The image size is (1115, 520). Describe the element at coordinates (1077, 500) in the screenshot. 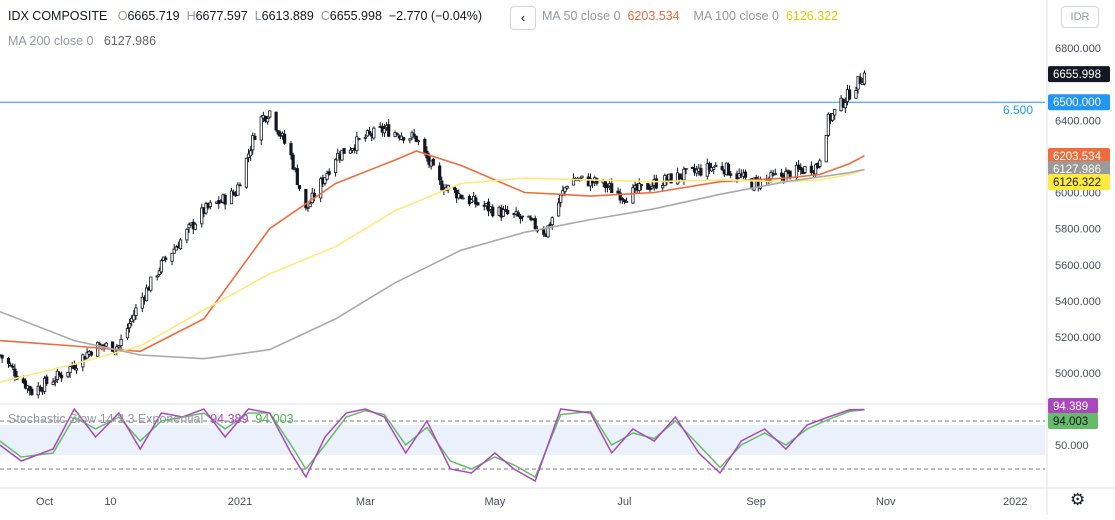

I see `gear-icon: ⚙` at that location.